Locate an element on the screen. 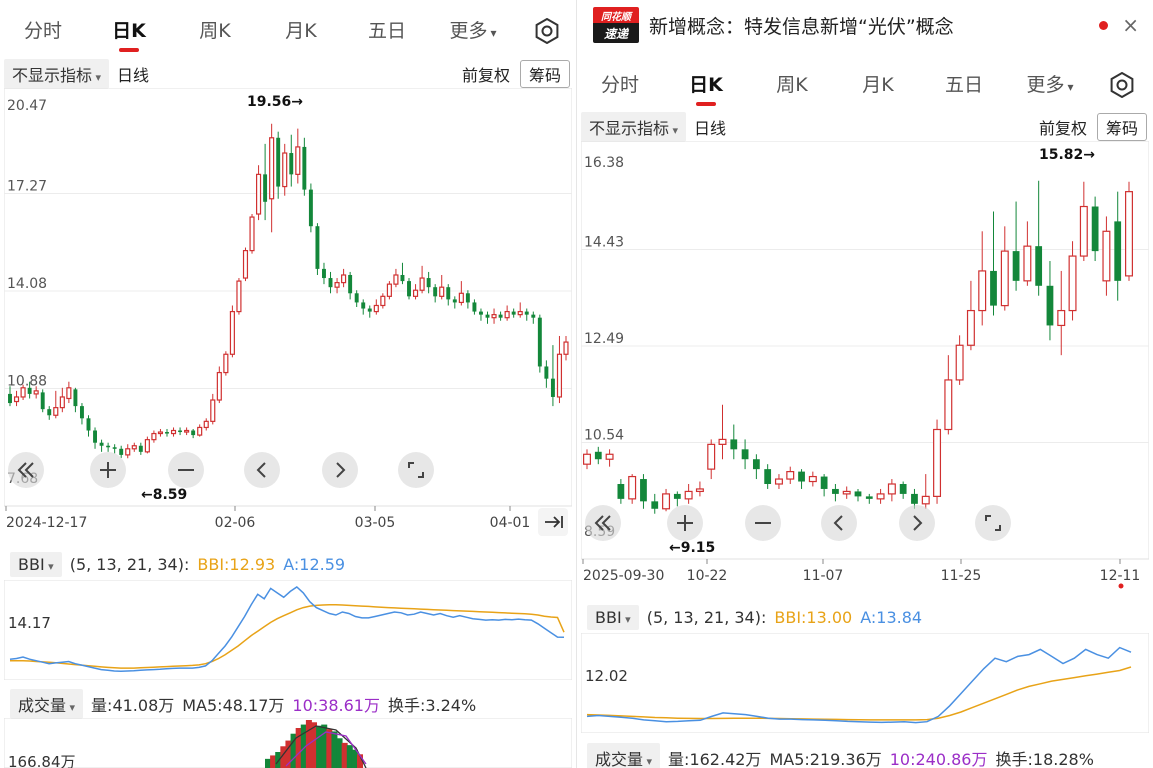 The width and height of the screenshot is (1153, 768). close-icon: × is located at coordinates (1130, 25).